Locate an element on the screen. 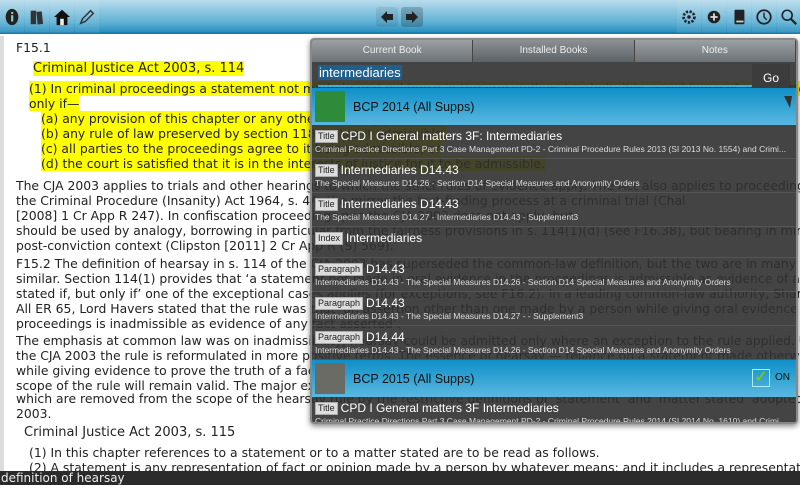 This screenshot has height=485, width=800. expand-corner-icon is located at coordinates (788, 102).